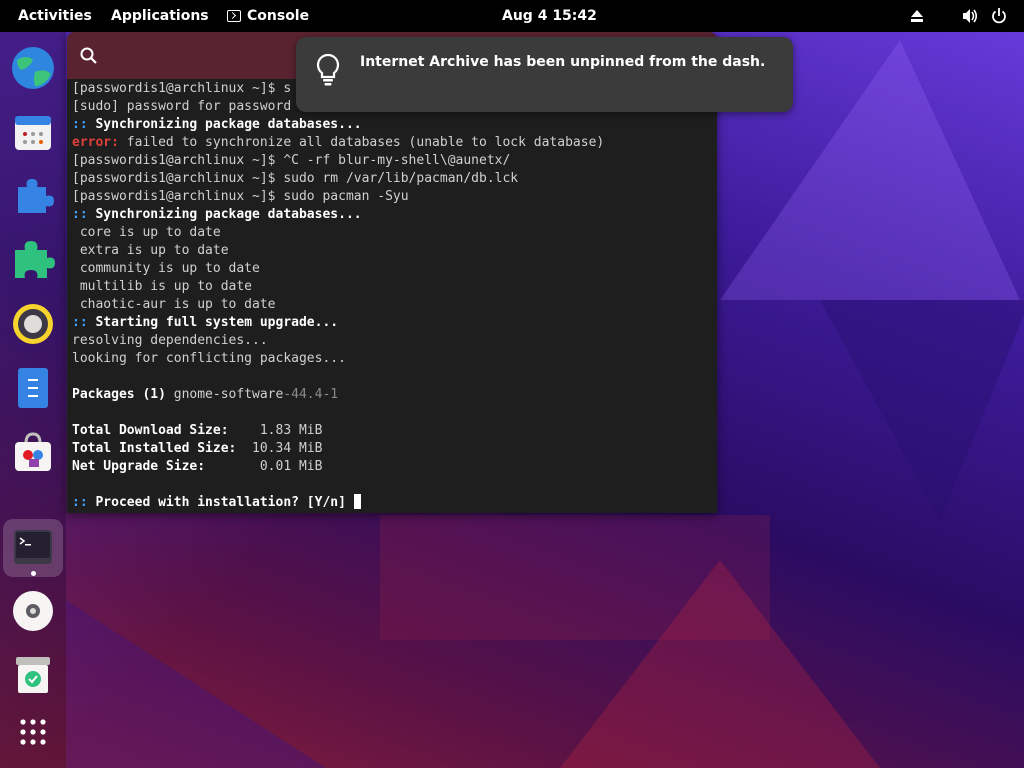  I want to click on trash-icon, so click(33, 675).